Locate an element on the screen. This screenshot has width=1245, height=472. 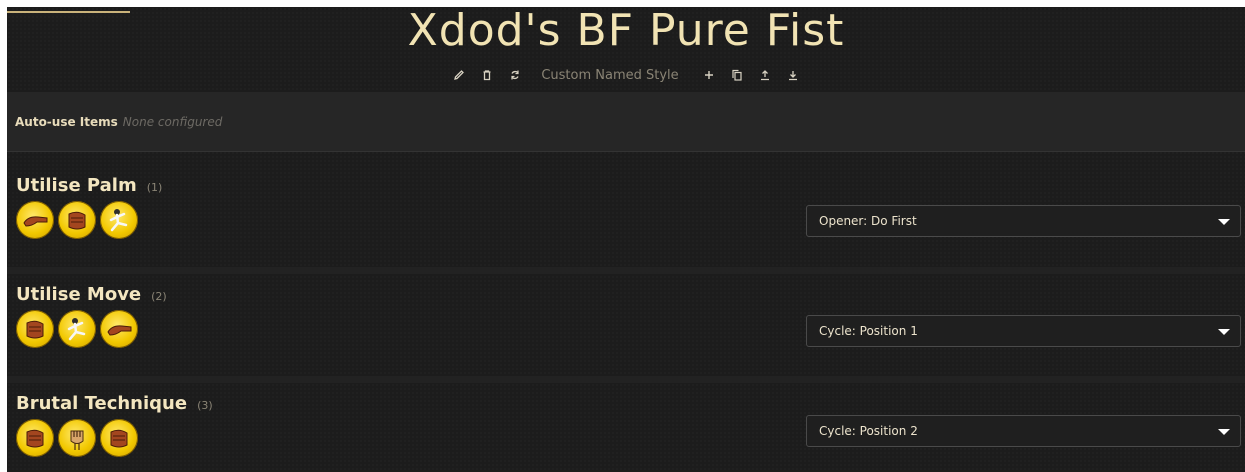
toolbar: Custom Named Style is located at coordinates (626, 75).